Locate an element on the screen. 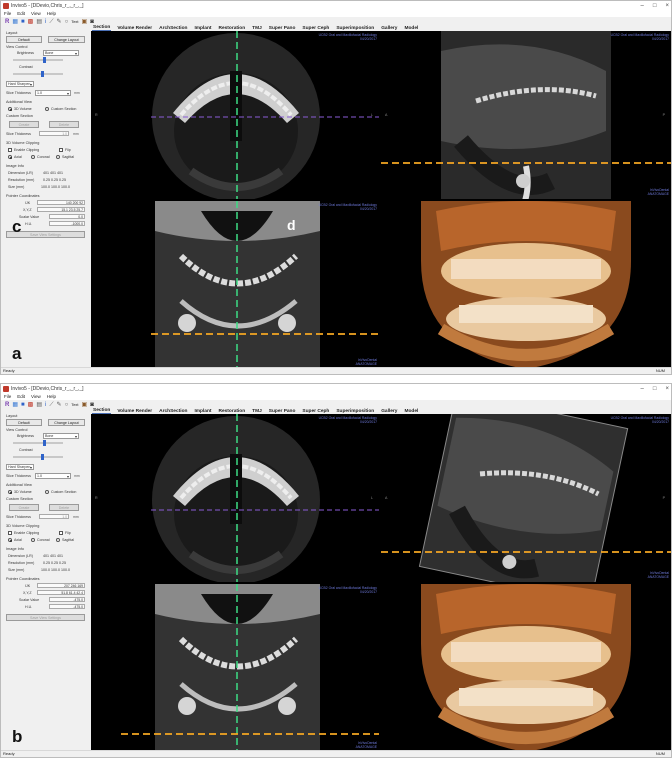 This screenshot has width=672, height=760. custom-section-title: Custom Section is located at coordinates (19, 116).